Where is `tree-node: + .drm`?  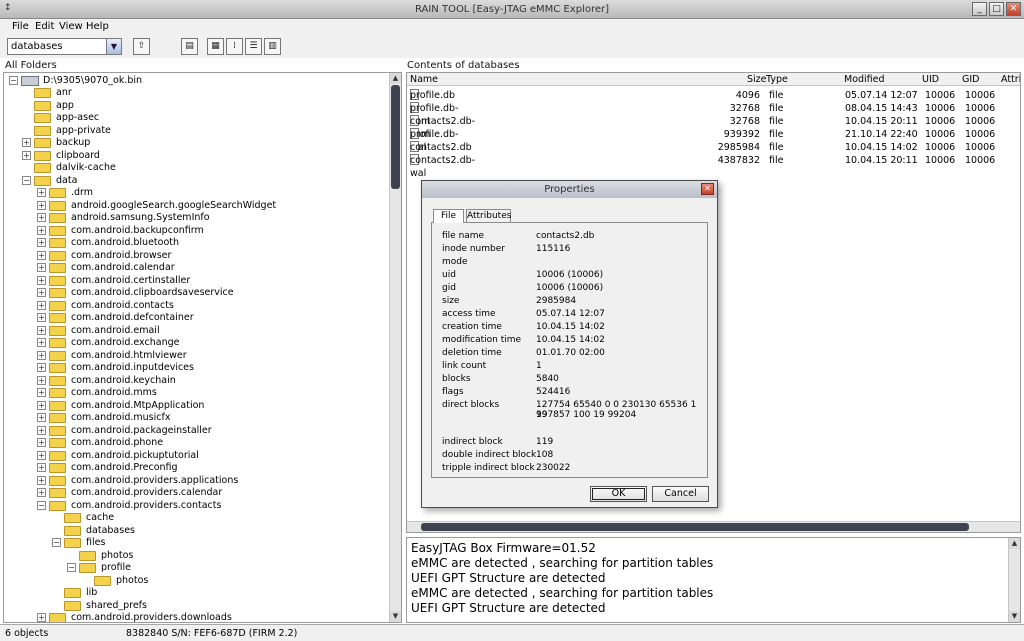 tree-node: + .drm is located at coordinates (65, 193).